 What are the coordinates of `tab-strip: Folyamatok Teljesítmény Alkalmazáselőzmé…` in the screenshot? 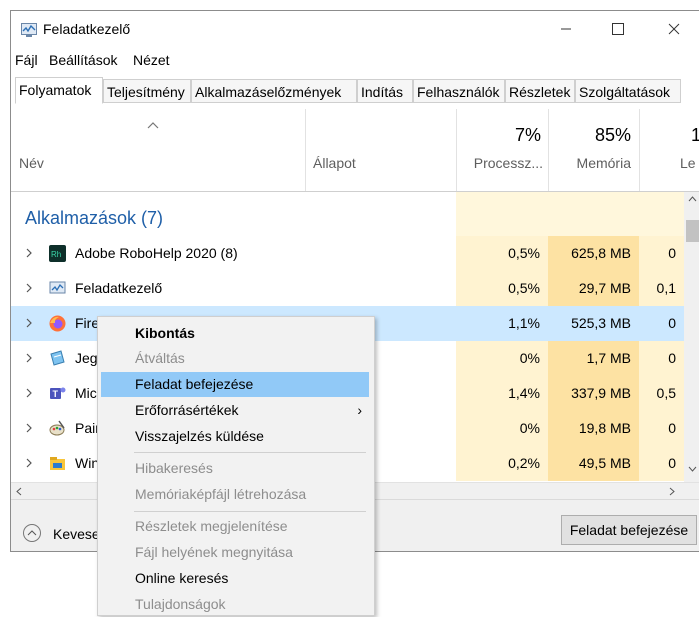 It's located at (357, 91).